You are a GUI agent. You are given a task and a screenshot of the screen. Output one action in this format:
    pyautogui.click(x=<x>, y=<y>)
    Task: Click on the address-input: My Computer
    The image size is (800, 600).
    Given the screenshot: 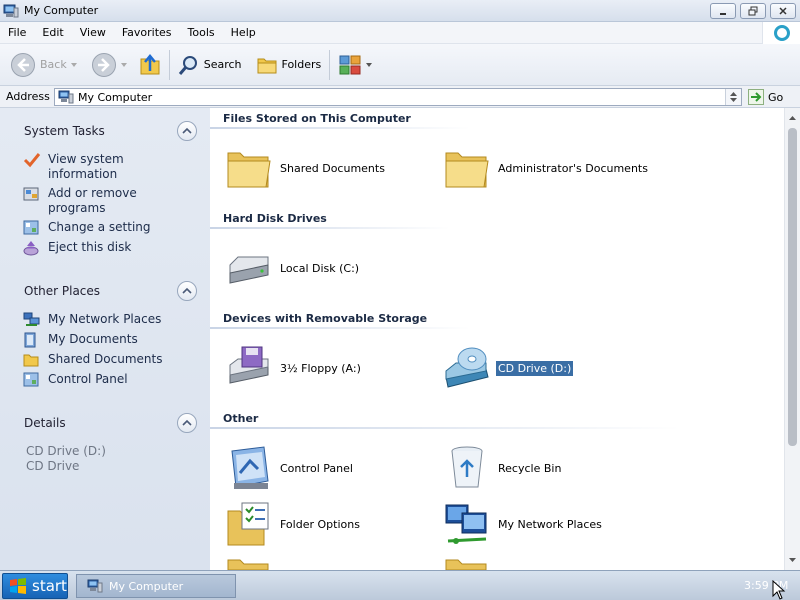 What is the action you would take?
    pyautogui.click(x=398, y=97)
    